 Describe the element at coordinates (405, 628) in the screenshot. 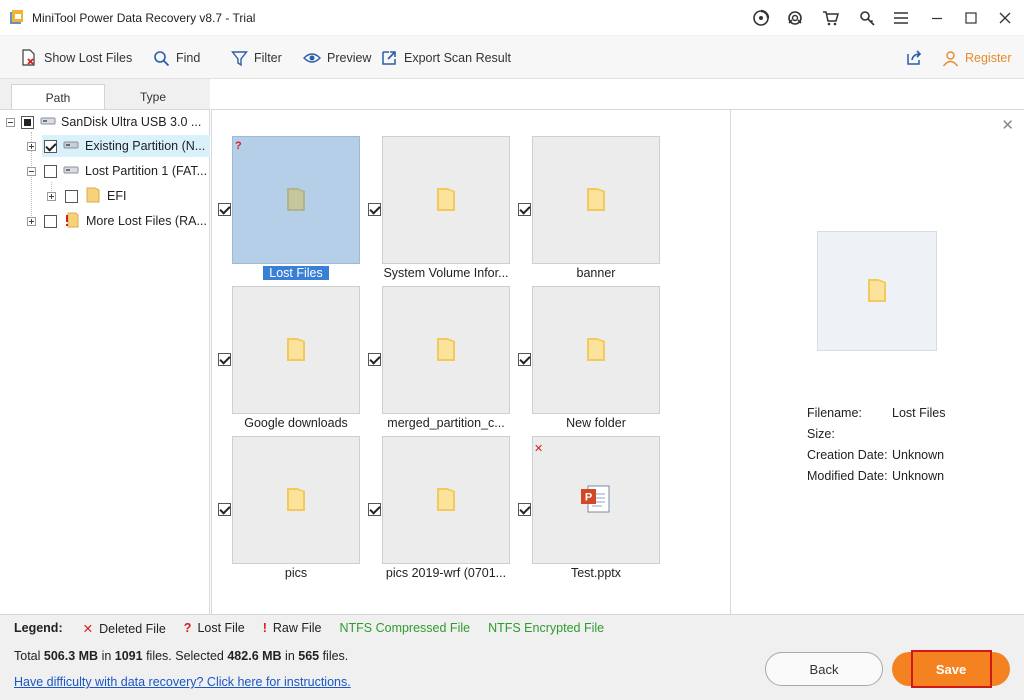

I see `legend-compressed: NTFS Compressed File` at that location.